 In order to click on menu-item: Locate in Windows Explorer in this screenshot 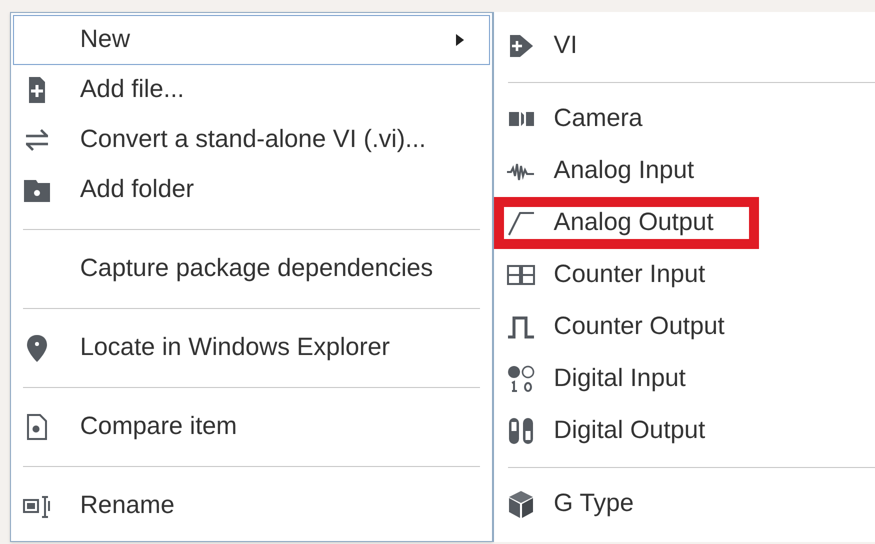, I will do `click(251, 348)`.